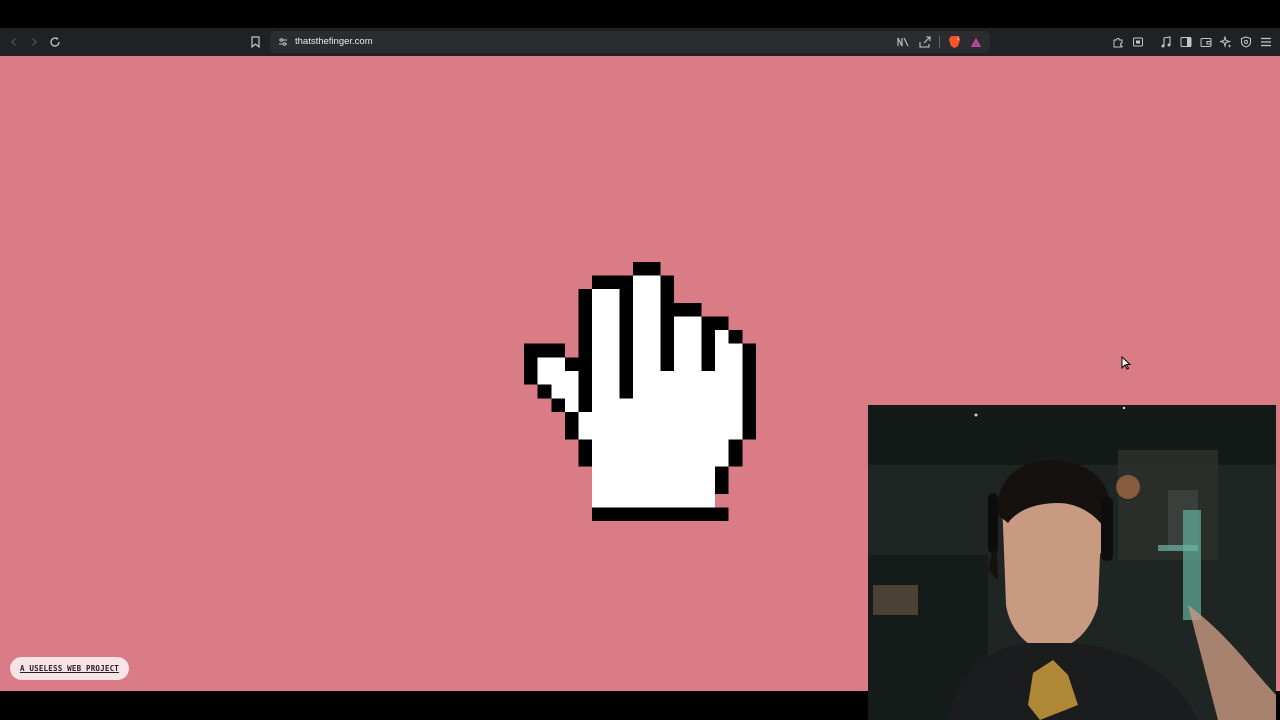 Image resolution: width=1280 pixels, height=720 pixels. Describe the element at coordinates (925, 42) in the screenshot. I see `share-icon` at that location.